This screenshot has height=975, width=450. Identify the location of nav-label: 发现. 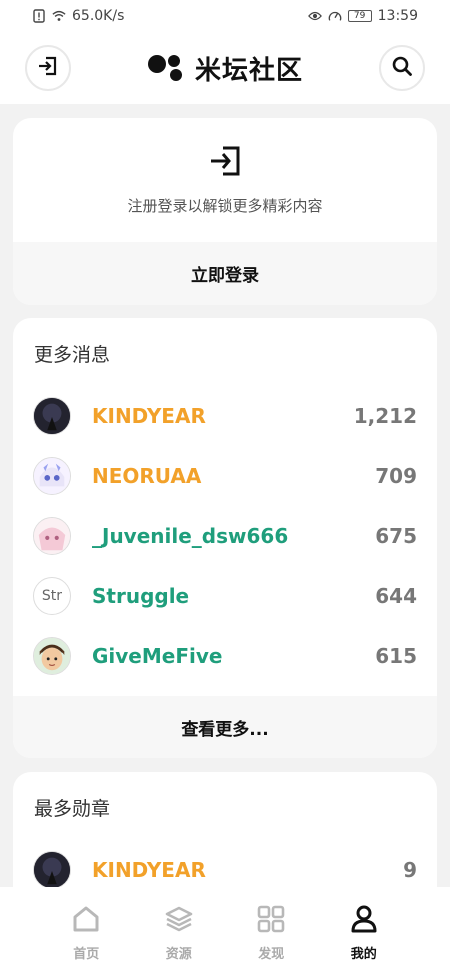
(271, 954).